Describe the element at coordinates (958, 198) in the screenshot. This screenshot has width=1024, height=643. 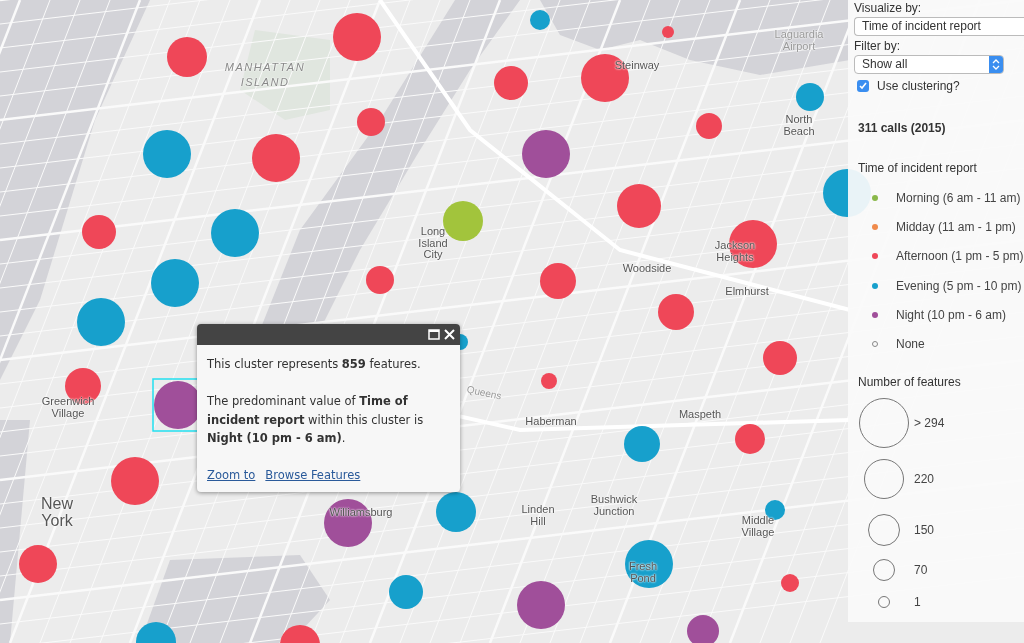
I see `legend-label: Morning (6 am - 11 am)` at that location.